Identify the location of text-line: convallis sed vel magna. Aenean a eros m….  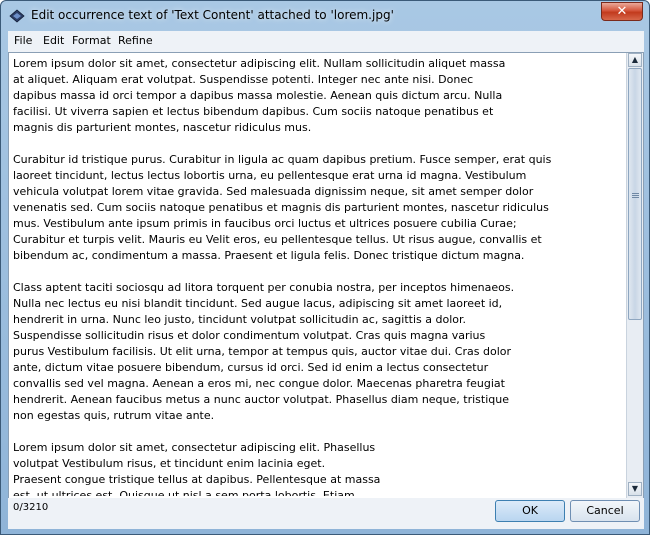
(259, 383).